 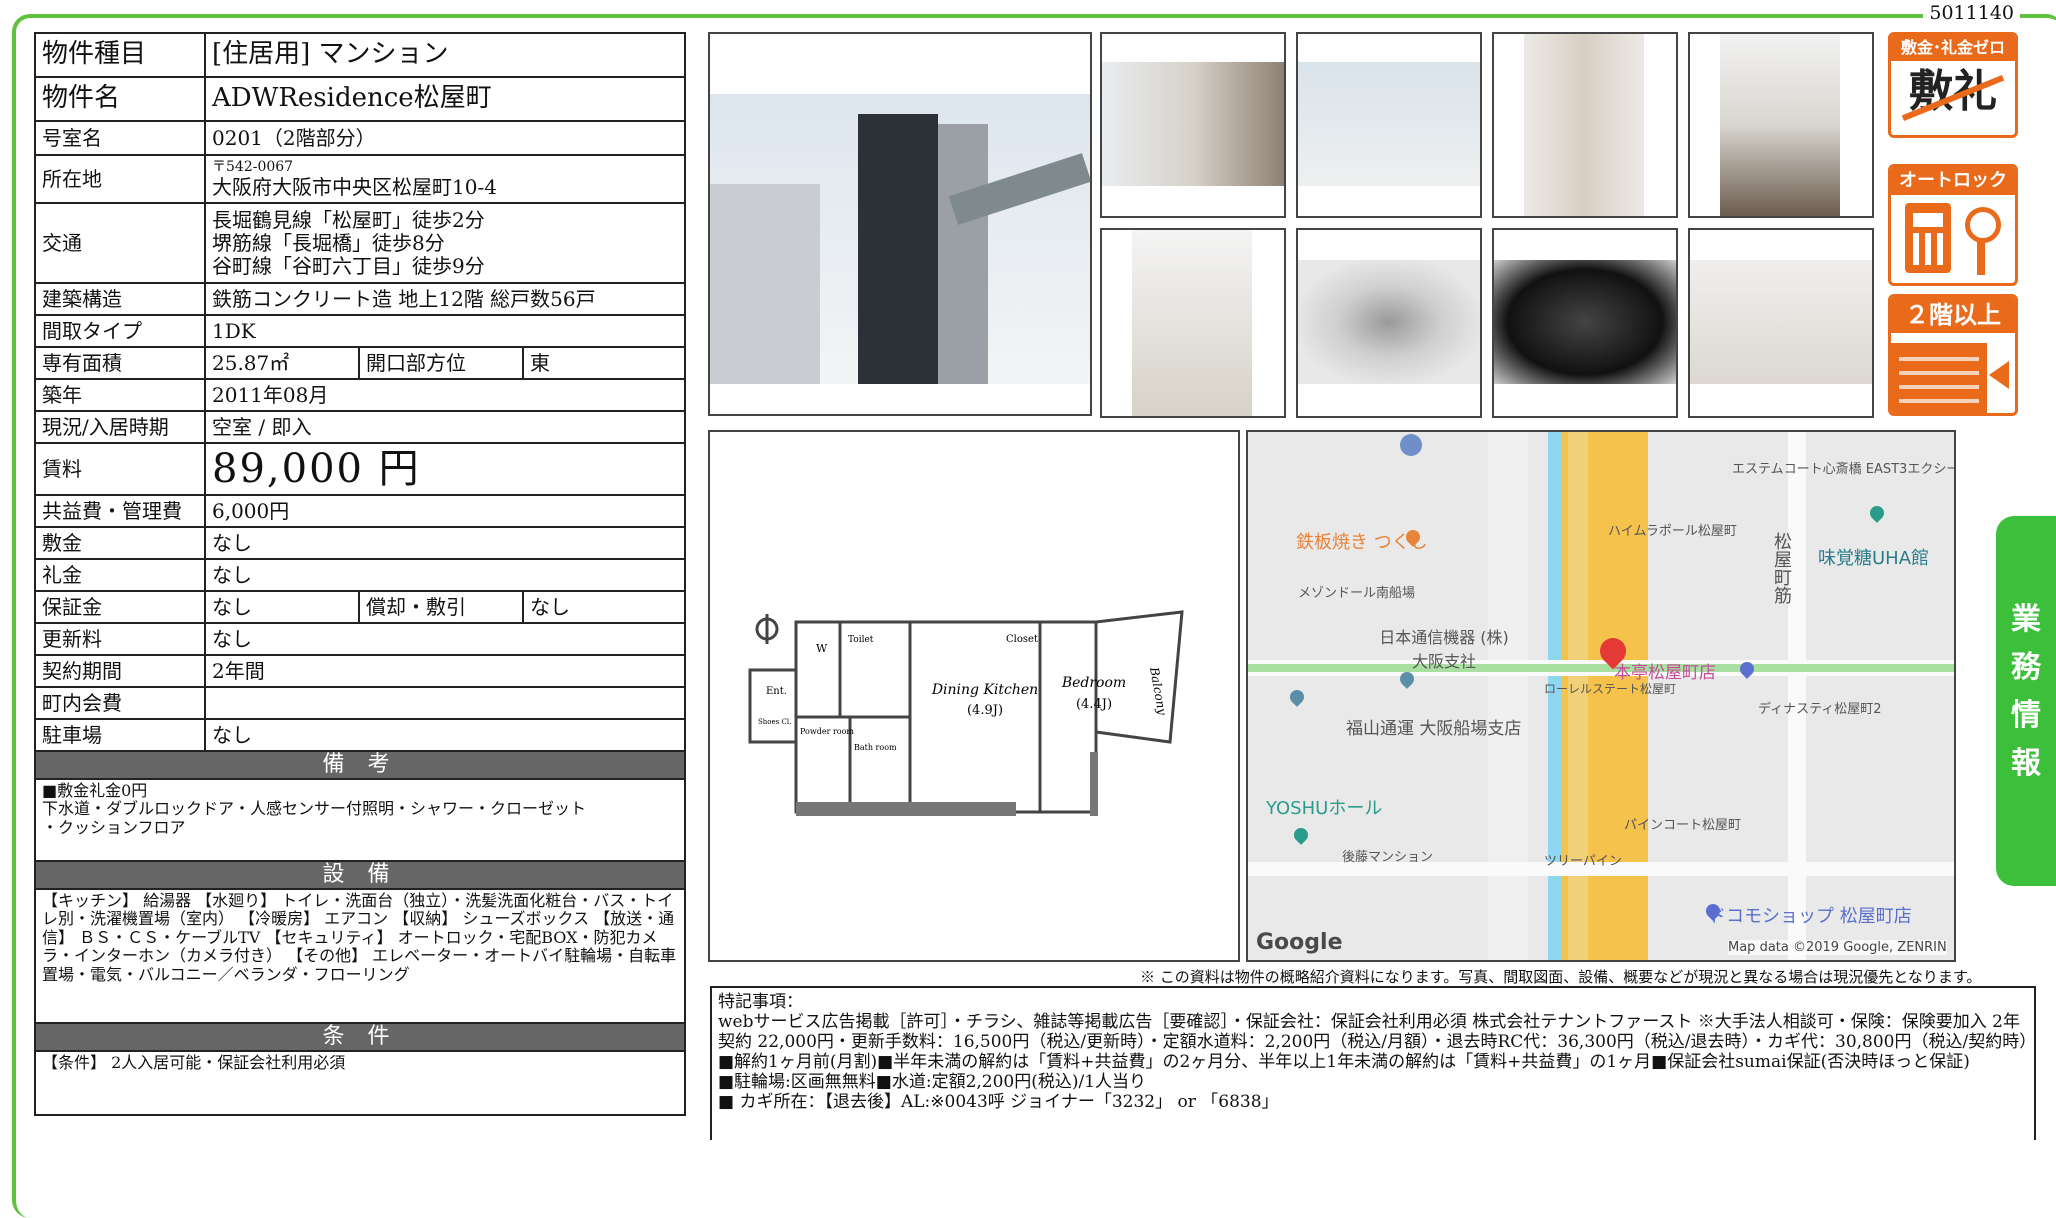 I want to click on key-money-value: なし, so click(x=445, y=575).